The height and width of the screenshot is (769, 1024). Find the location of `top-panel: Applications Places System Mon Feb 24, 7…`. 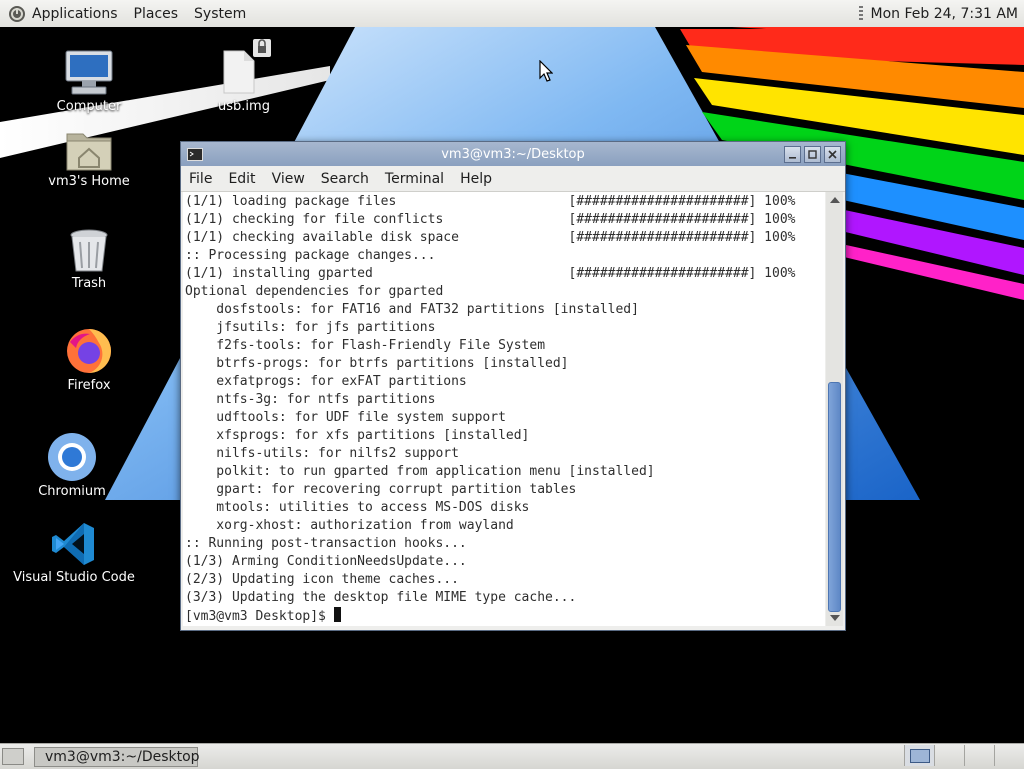

top-panel: Applications Places System Mon Feb 24, 7… is located at coordinates (512, 14).